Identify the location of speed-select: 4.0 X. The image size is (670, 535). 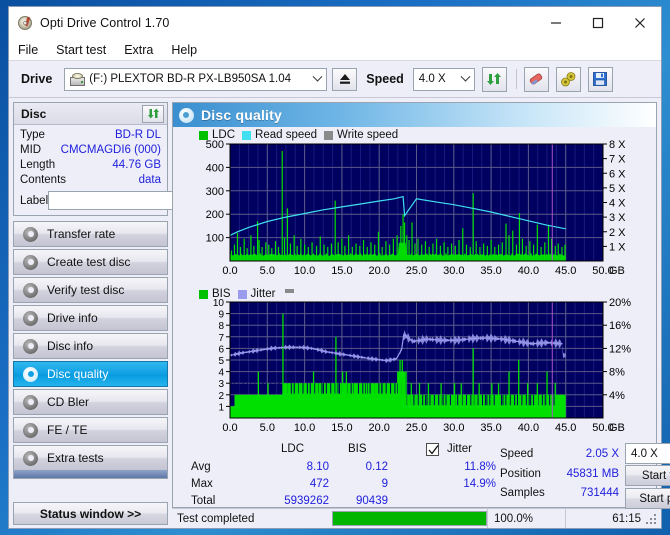
(443, 79).